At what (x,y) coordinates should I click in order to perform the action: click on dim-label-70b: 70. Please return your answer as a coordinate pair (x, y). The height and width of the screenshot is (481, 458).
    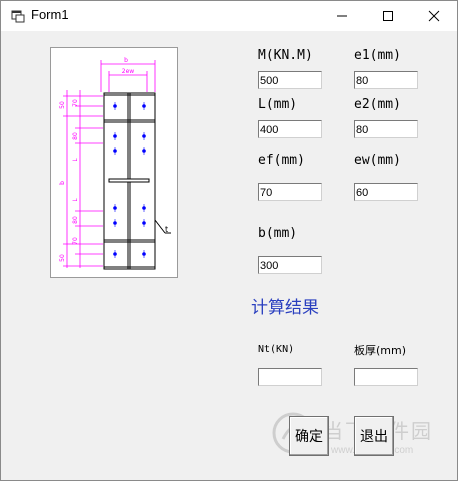
    Looking at the image, I should click on (75, 241).